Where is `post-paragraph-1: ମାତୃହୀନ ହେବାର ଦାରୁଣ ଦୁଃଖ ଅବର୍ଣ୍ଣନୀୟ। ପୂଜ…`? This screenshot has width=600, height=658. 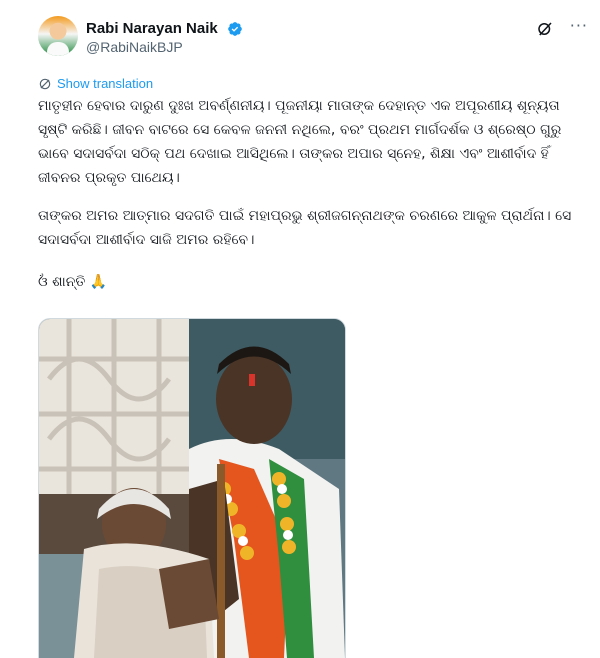
post-paragraph-1: ମାତୃହୀନ ହେବାର ଦାରୁଣ ଦୁଃଖ ଅବର୍ଣ୍ଣନୀୟ। ପୂଜ… is located at coordinates (302, 142).